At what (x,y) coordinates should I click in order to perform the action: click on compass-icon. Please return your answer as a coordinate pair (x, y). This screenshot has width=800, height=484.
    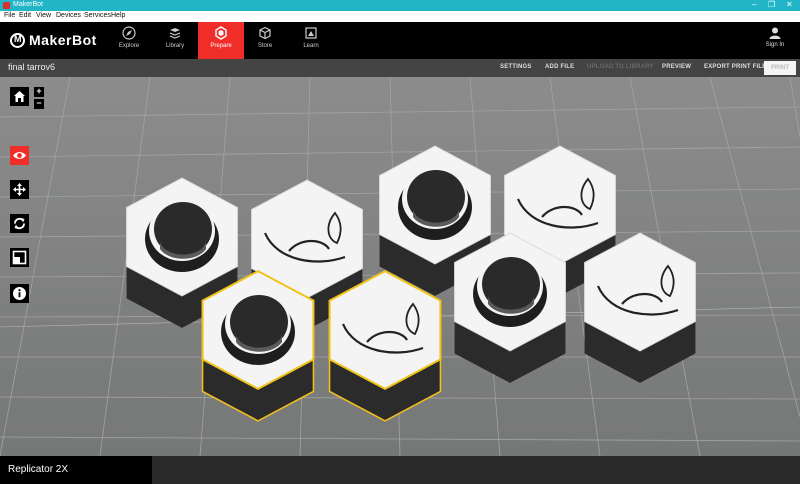
    Looking at the image, I should click on (129, 33).